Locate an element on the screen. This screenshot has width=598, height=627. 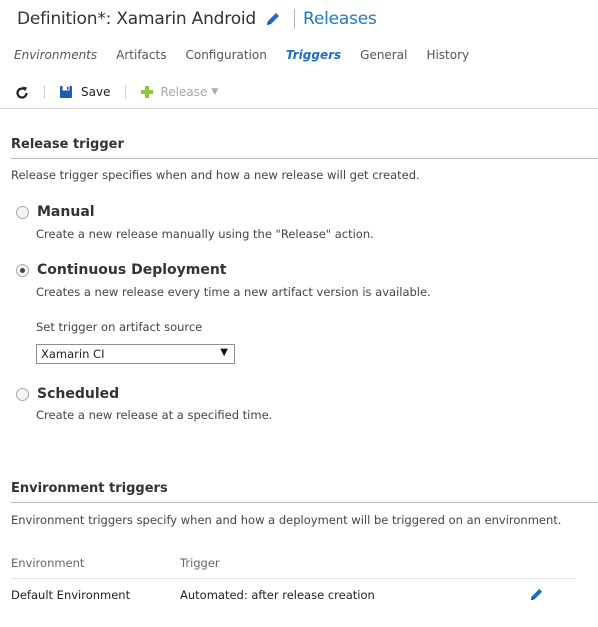
table-header-divider is located at coordinates (293, 578).